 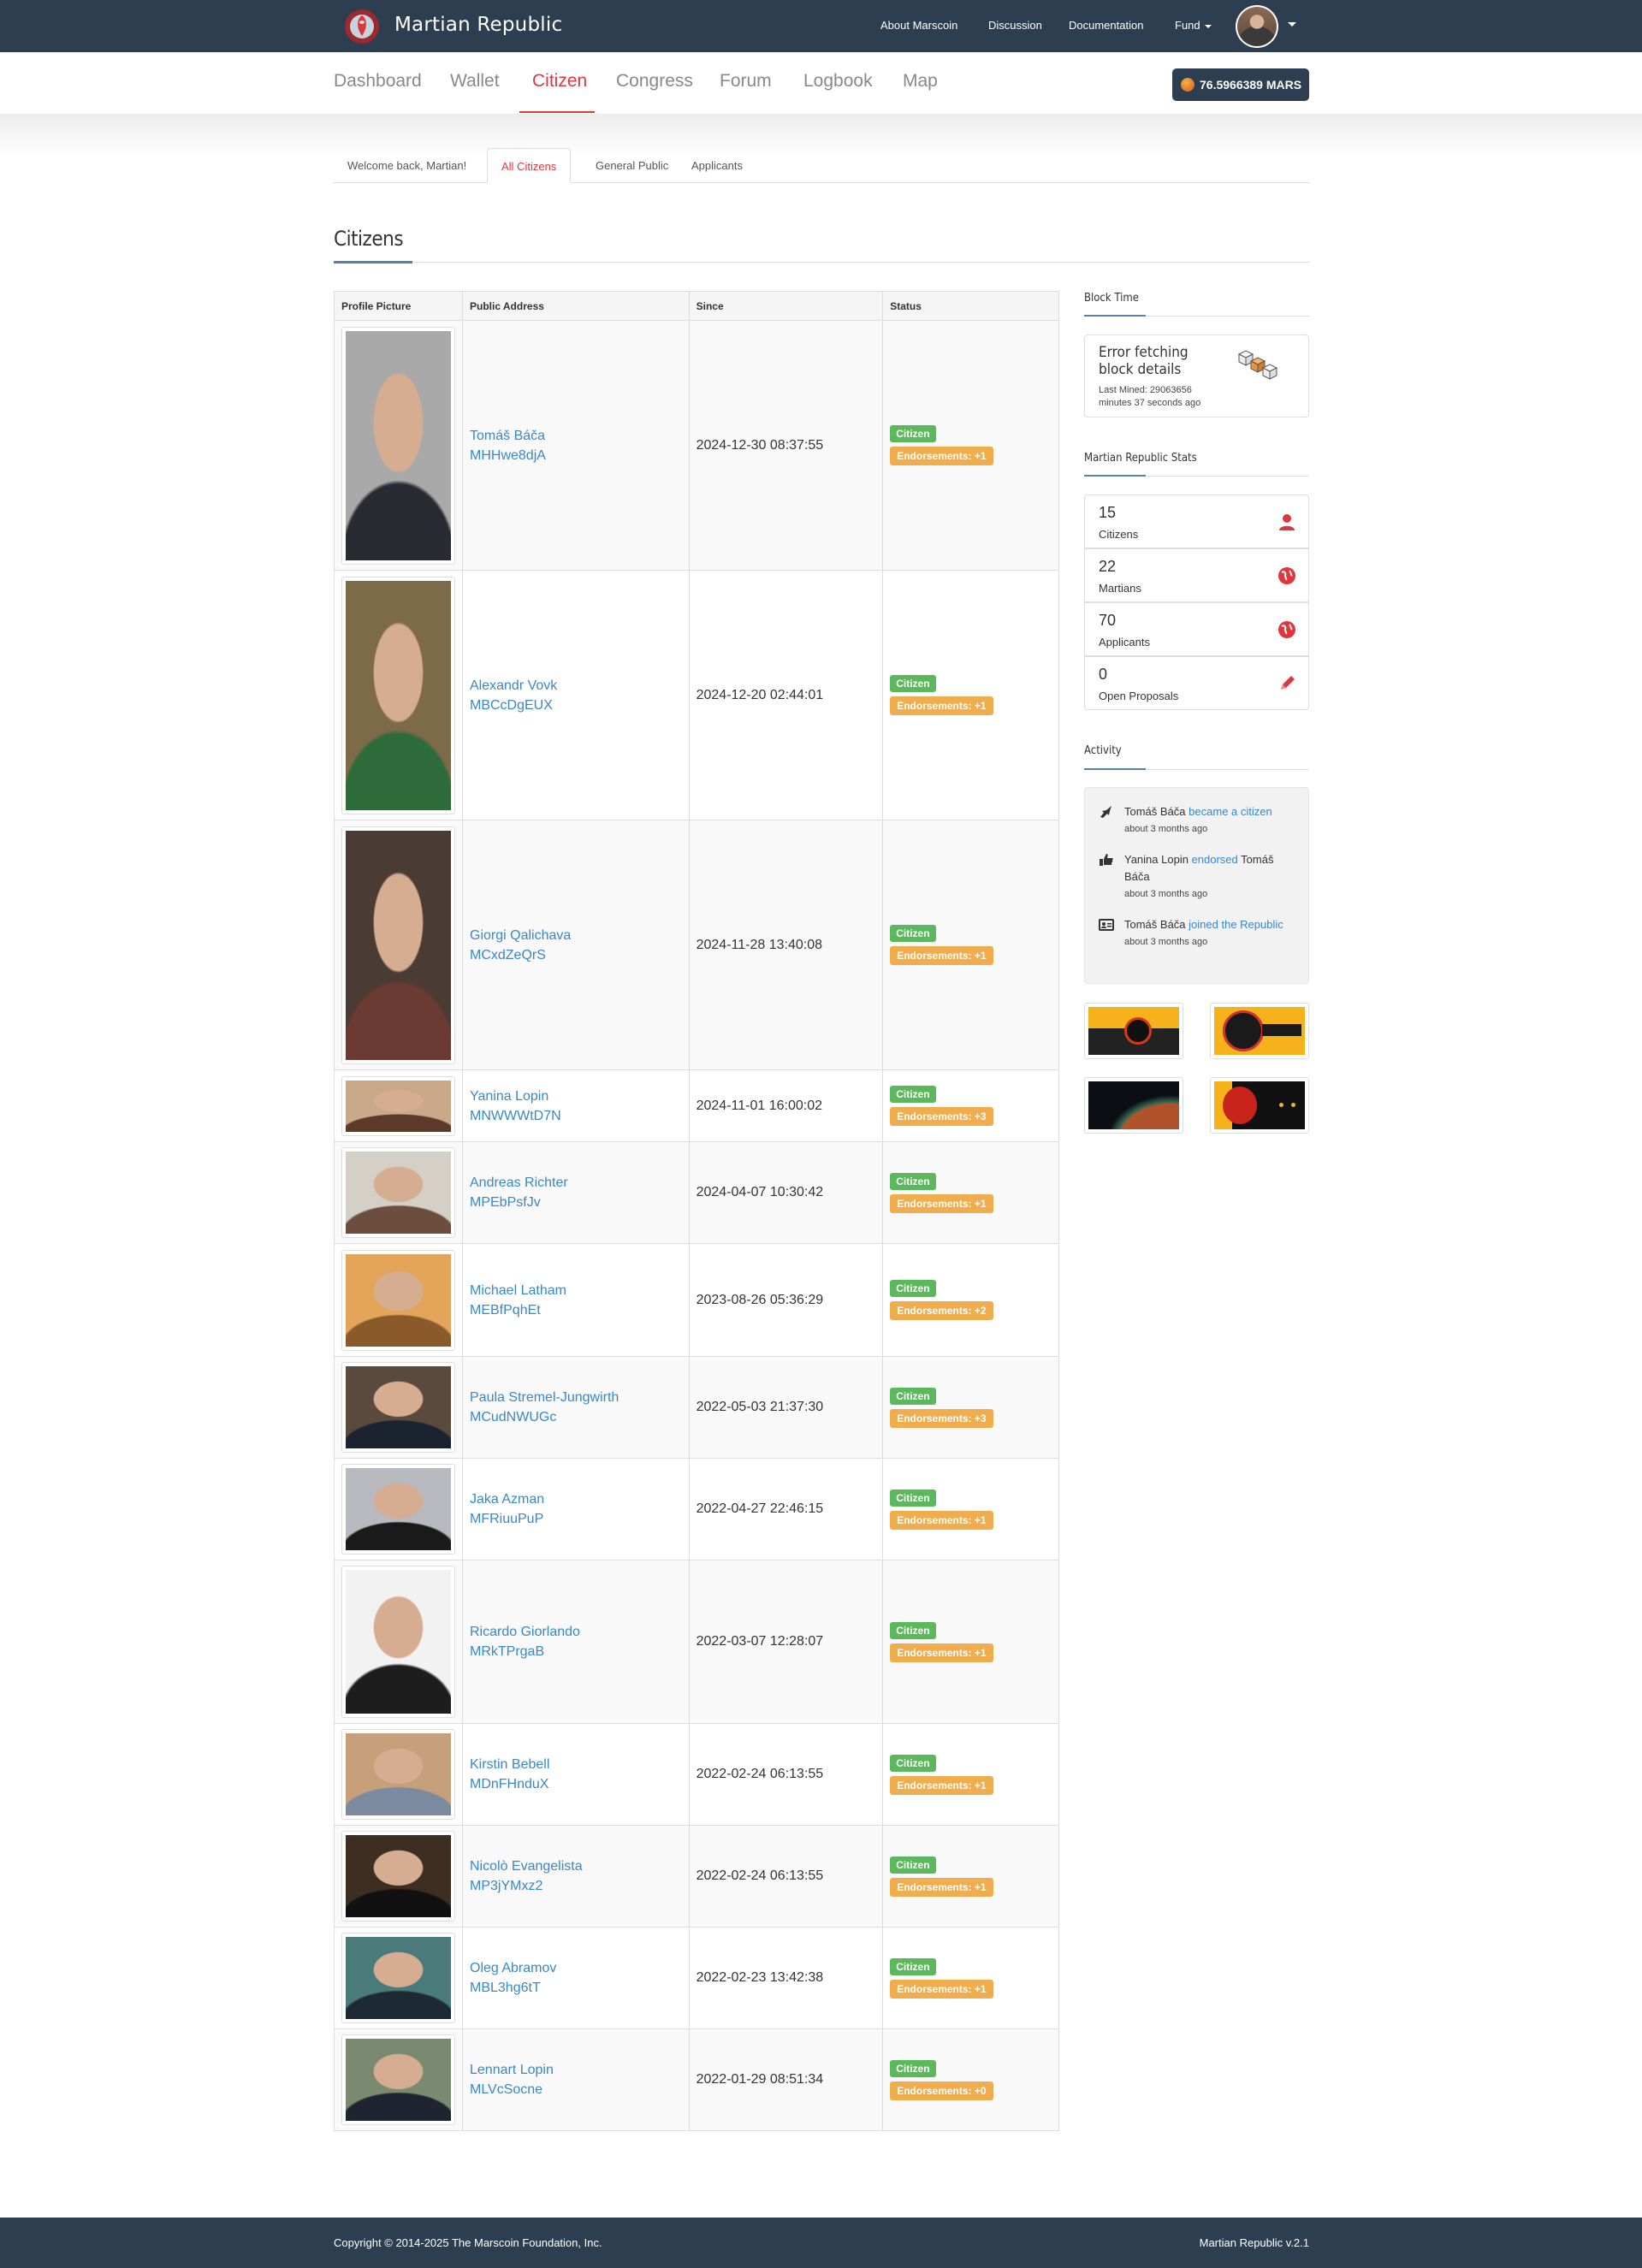 What do you see at coordinates (1015, 25) in the screenshot?
I see `topnav-discussion: Discussion` at bounding box center [1015, 25].